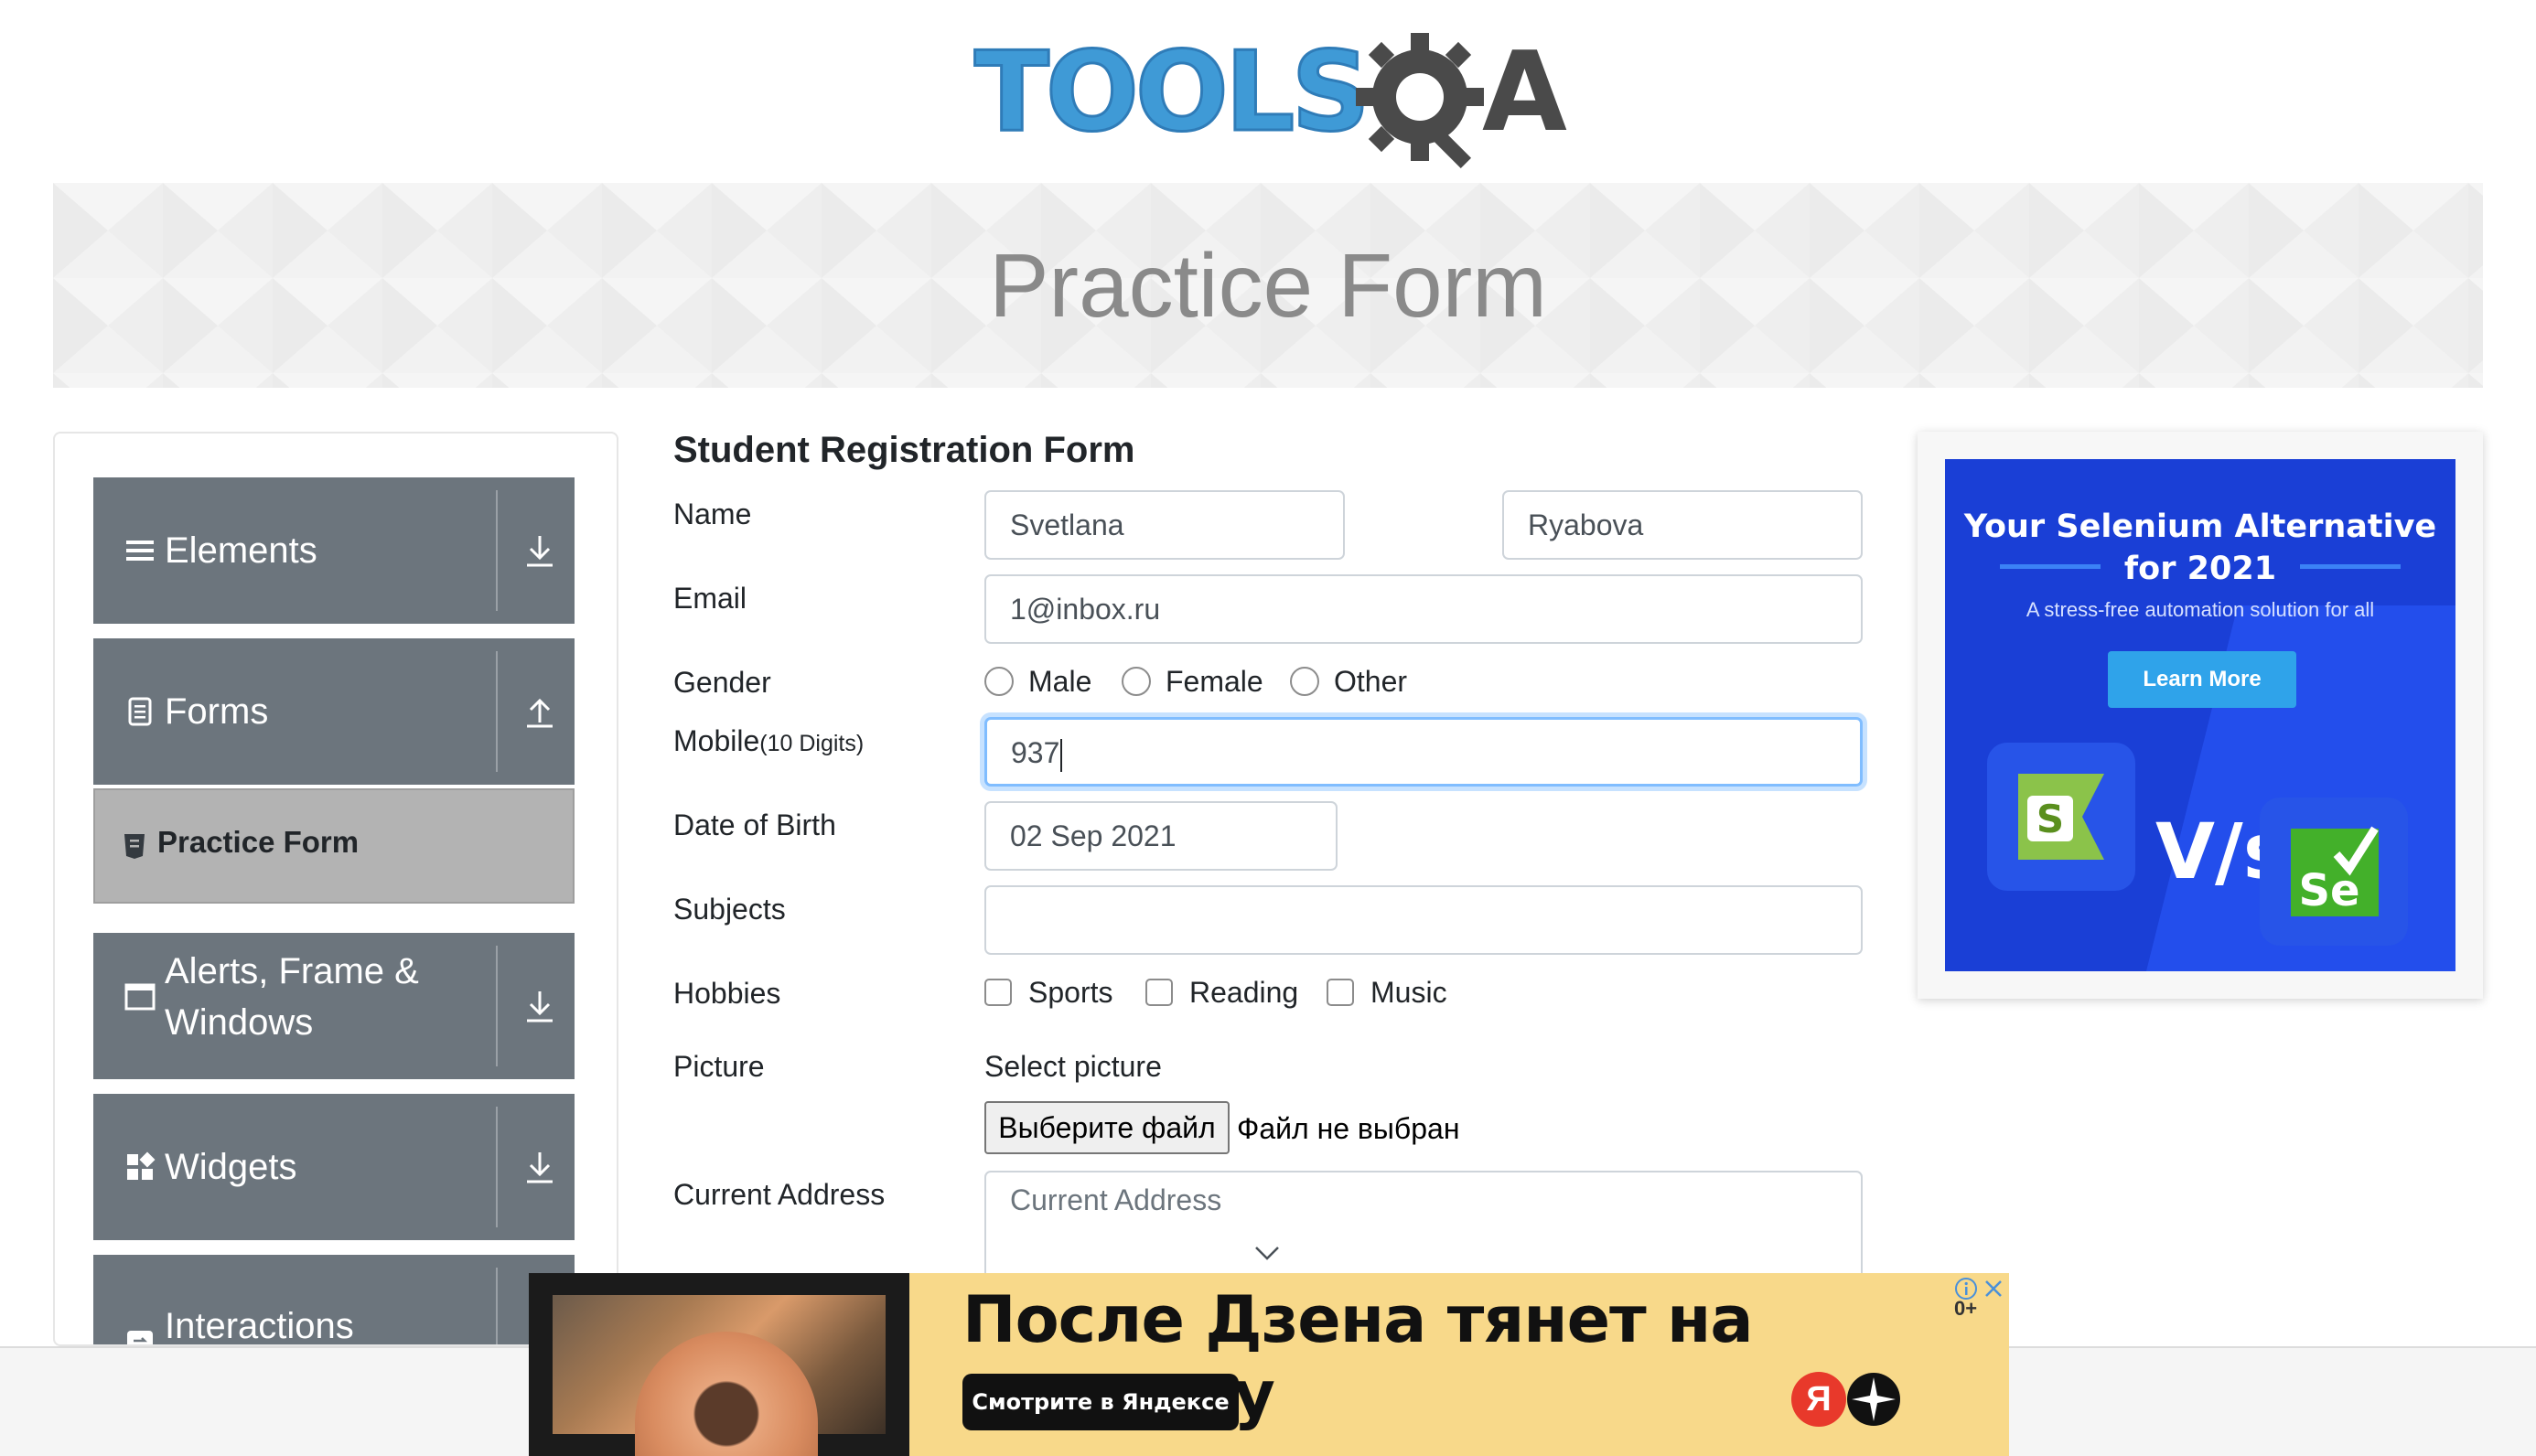 This screenshot has width=2536, height=1456. I want to click on ad-logo-letters: Se, so click(2328, 890).